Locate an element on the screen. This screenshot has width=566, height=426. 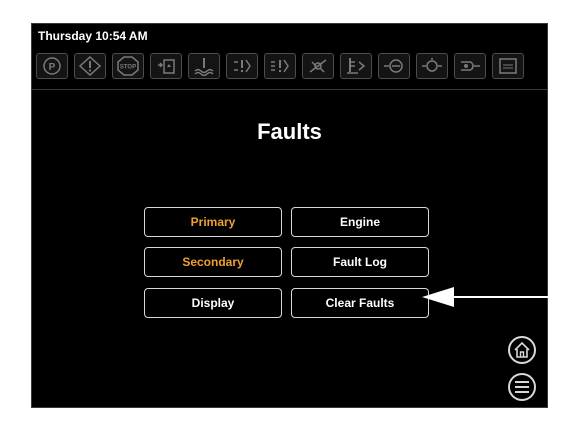
callout-arrow is located at coordinates (486, 297).